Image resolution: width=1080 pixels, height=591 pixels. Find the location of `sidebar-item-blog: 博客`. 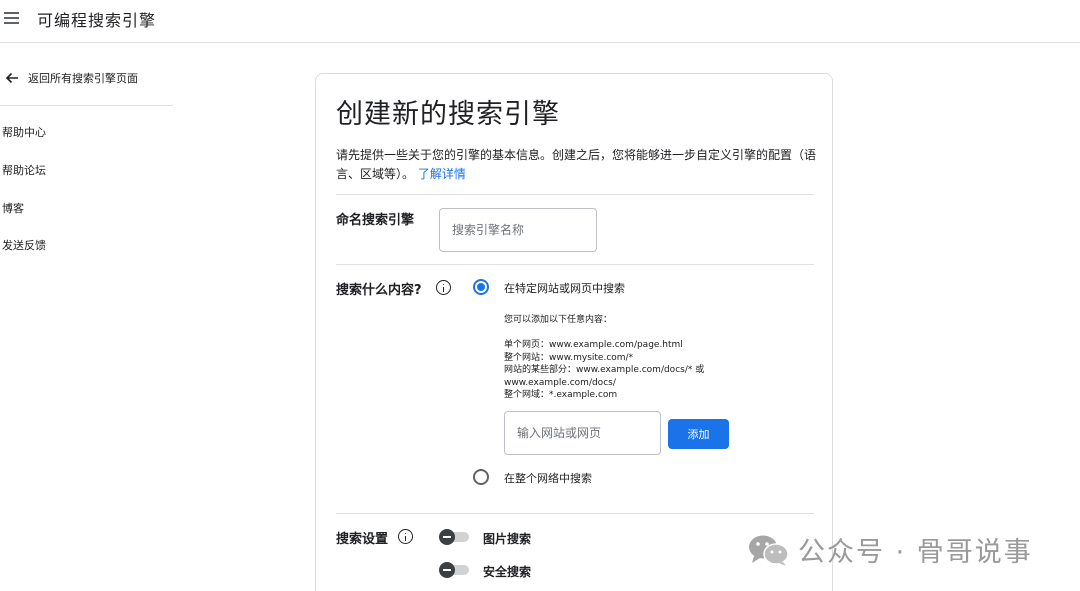

sidebar-item-blog: 博客 is located at coordinates (13, 208).